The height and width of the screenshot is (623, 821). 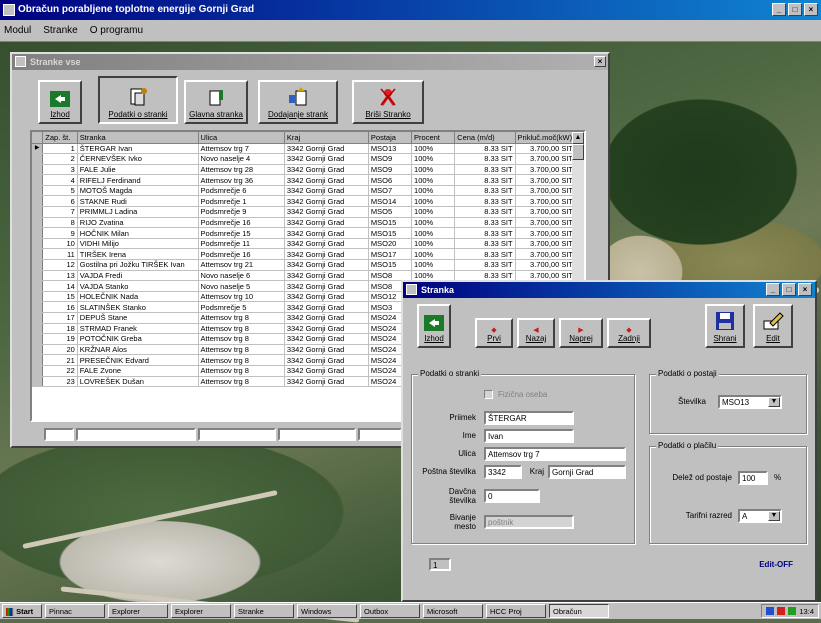 I want to click on column-header: Zap. št., so click(x=60, y=138).